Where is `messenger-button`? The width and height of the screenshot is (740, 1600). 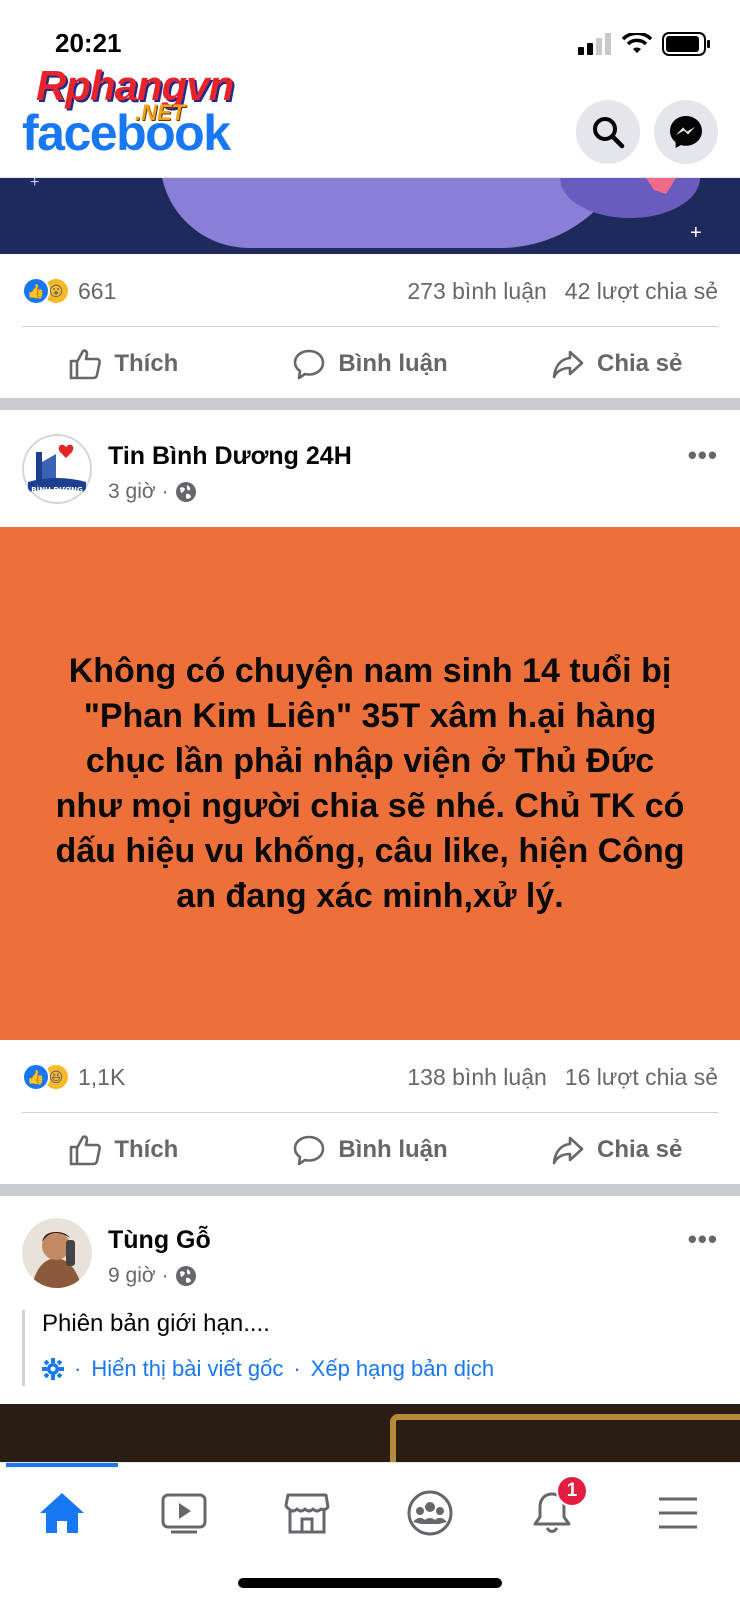 messenger-button is located at coordinates (686, 132).